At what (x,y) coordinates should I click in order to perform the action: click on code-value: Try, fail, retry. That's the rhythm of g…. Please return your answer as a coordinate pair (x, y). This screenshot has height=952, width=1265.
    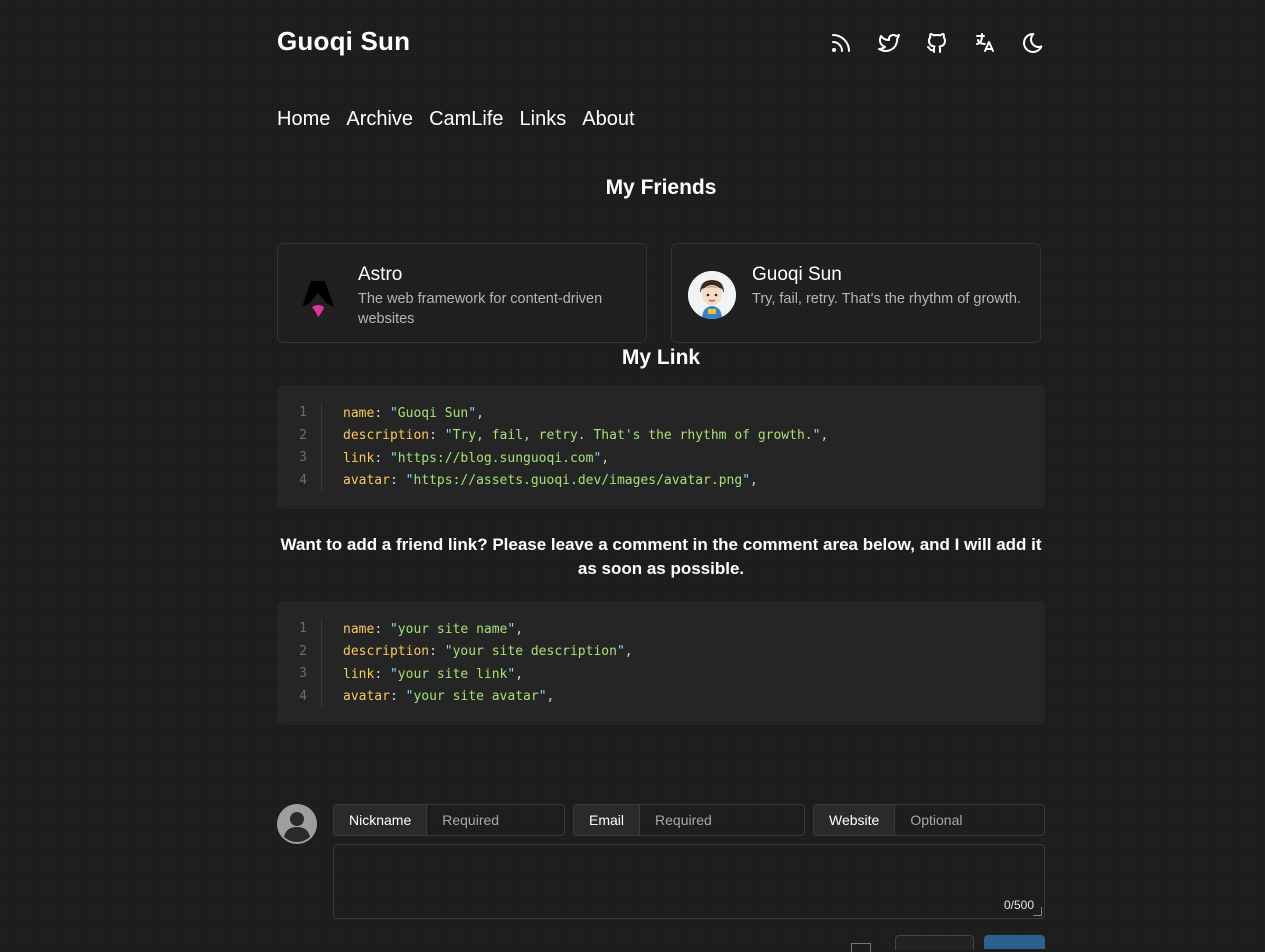
    Looking at the image, I should click on (632, 436).